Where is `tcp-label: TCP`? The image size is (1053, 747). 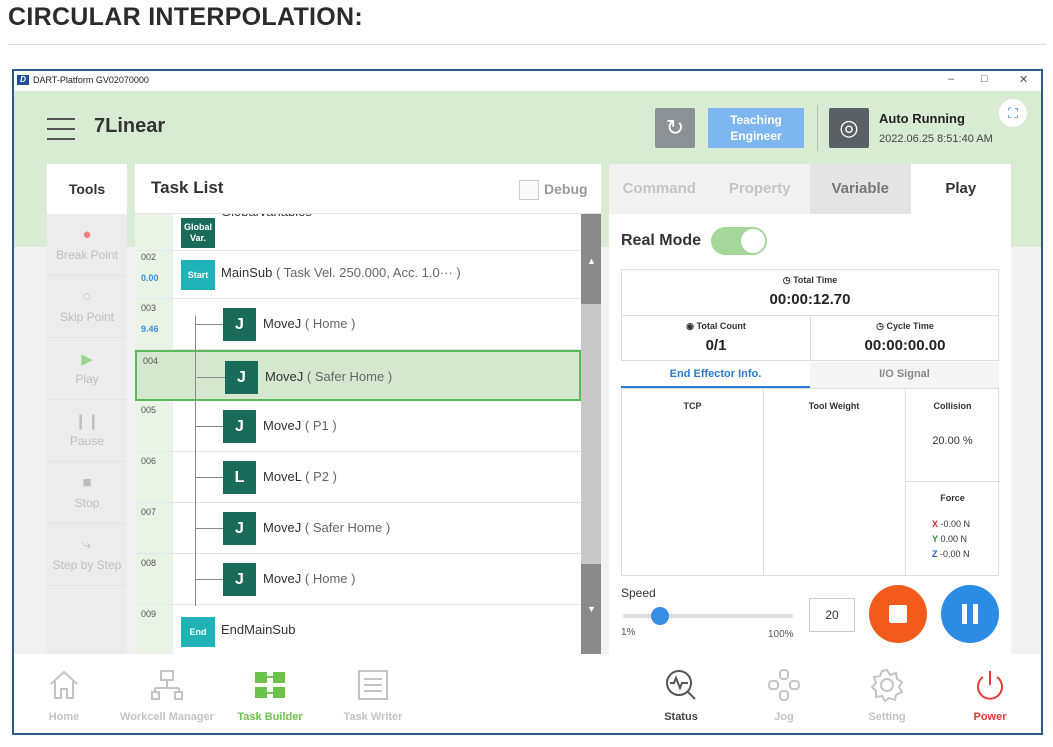 tcp-label: TCP is located at coordinates (692, 406).